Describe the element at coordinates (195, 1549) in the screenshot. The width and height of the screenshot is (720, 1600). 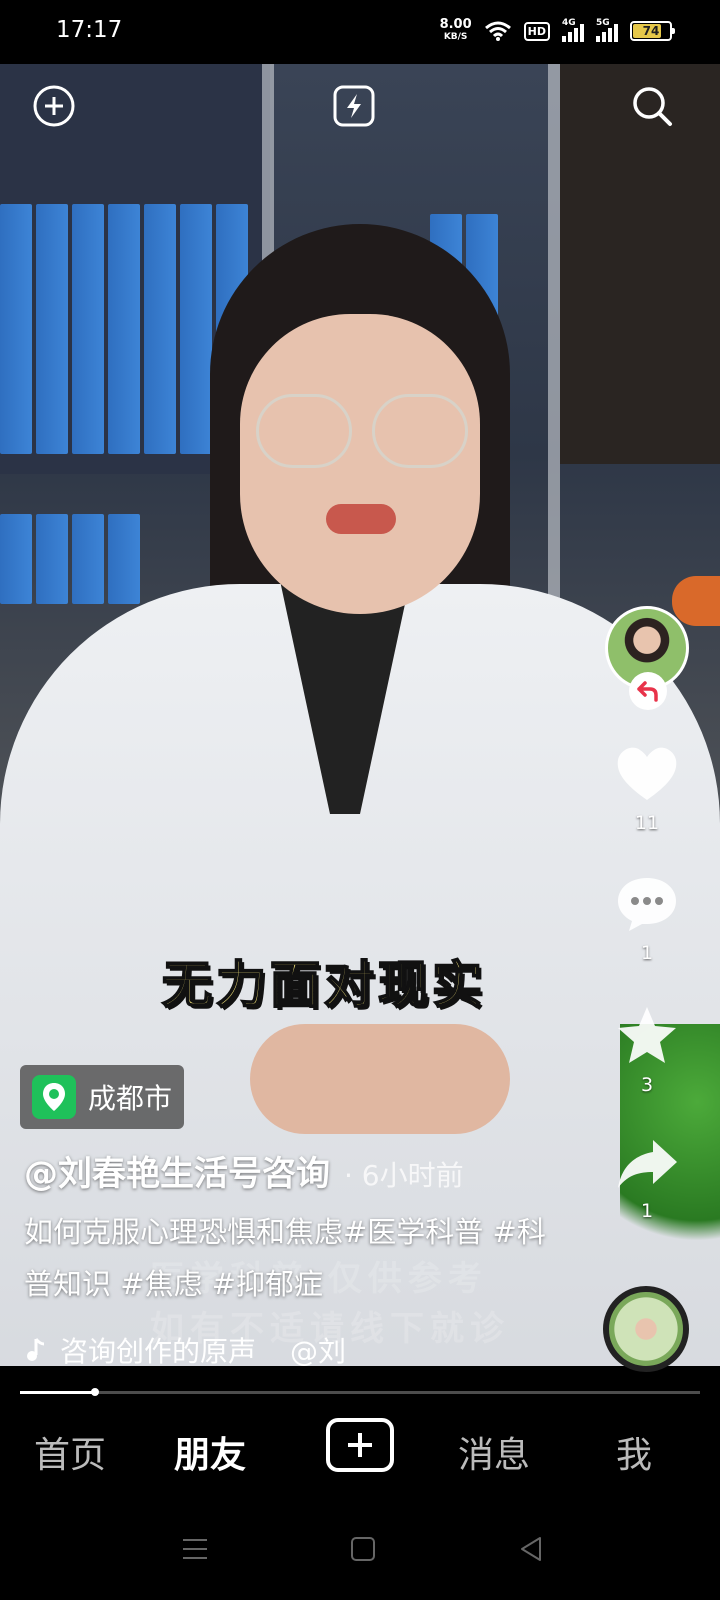
I see `menu-icon` at that location.